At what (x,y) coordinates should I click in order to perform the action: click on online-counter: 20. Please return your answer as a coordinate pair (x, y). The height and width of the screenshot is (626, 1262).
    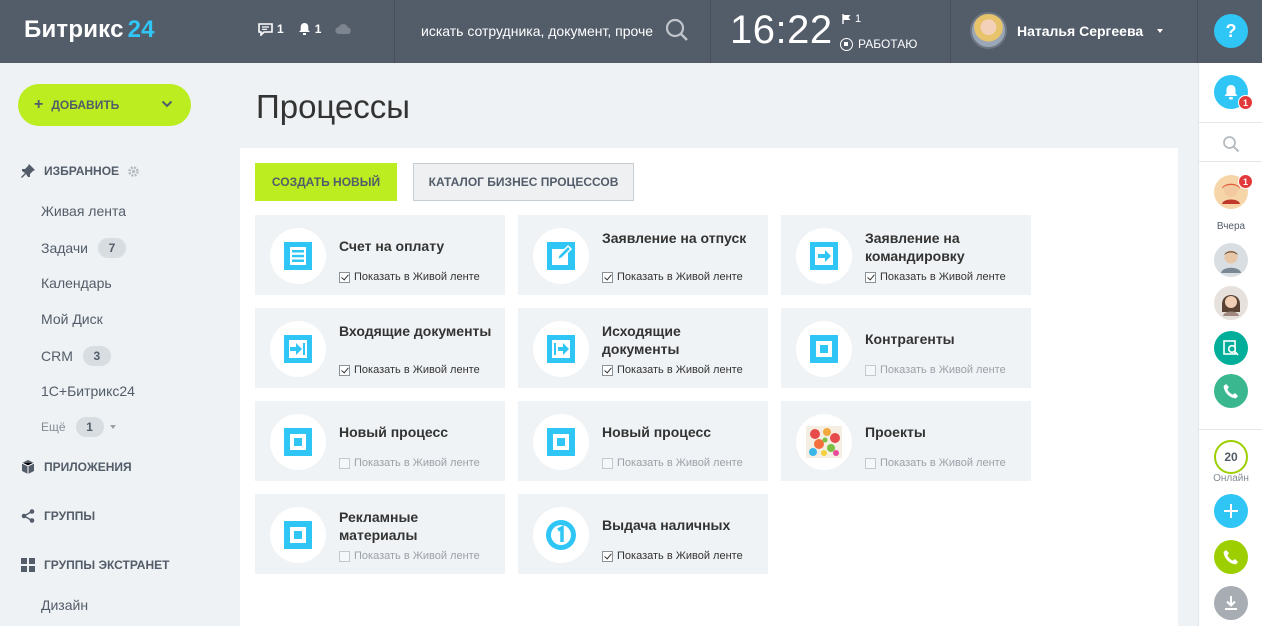
    Looking at the image, I should click on (1231, 457).